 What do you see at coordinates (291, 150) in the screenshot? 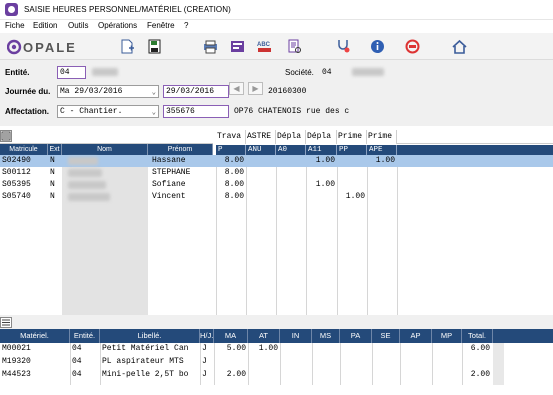
I see `col-code-a0: A0` at bounding box center [291, 150].